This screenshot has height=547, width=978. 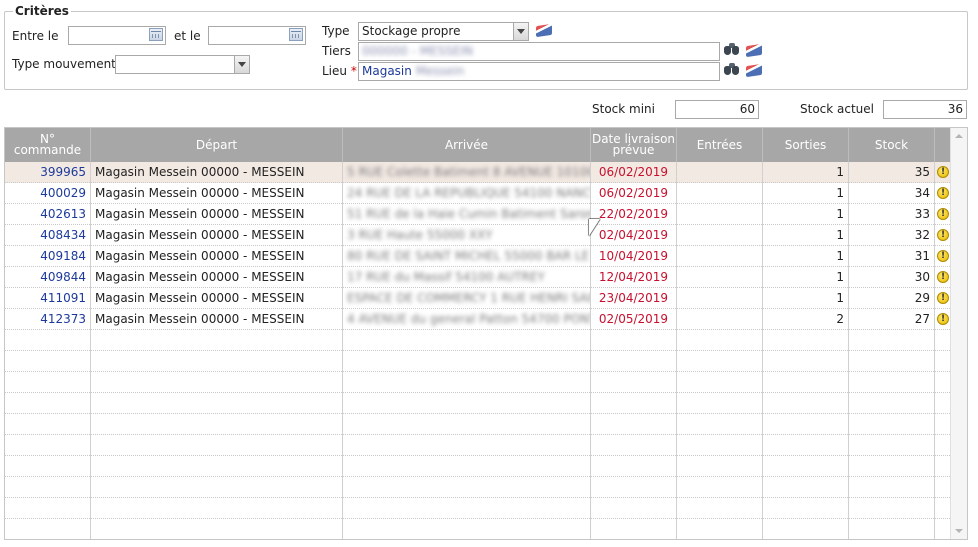 What do you see at coordinates (217, 145) in the screenshot?
I see `col-header-departure: Départ` at bounding box center [217, 145].